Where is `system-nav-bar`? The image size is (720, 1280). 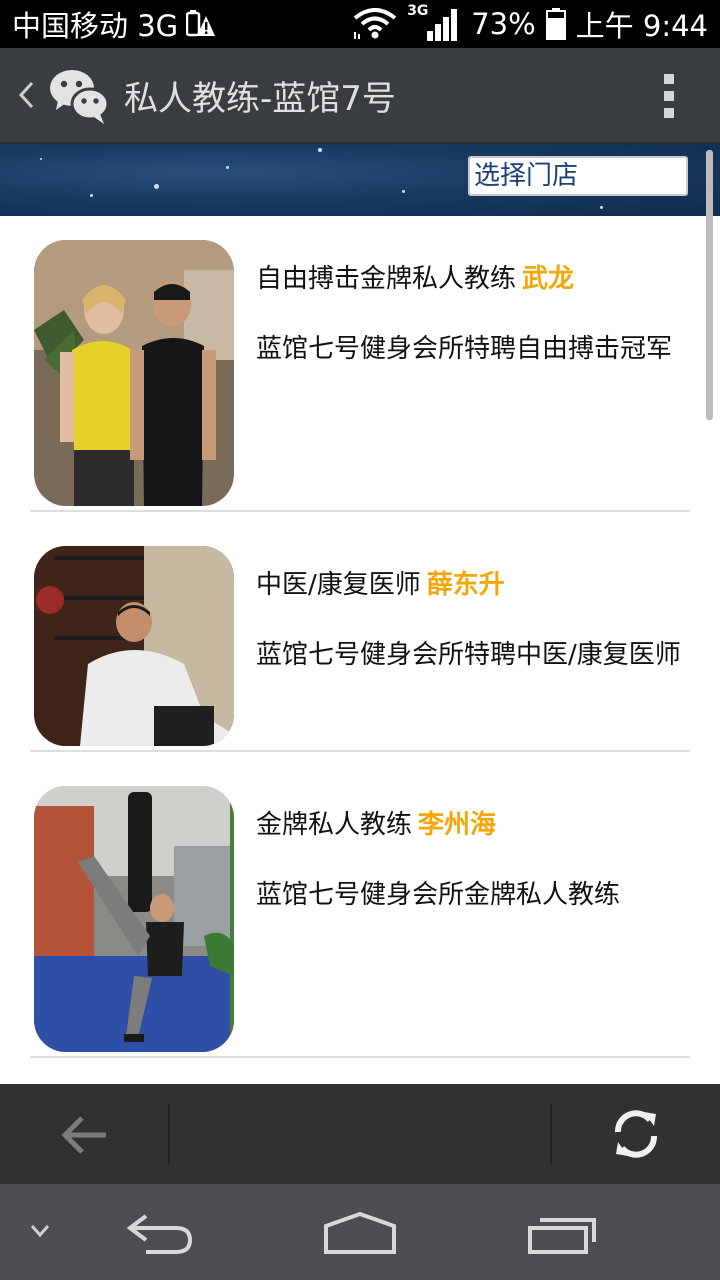
system-nav-bar is located at coordinates (360, 1232).